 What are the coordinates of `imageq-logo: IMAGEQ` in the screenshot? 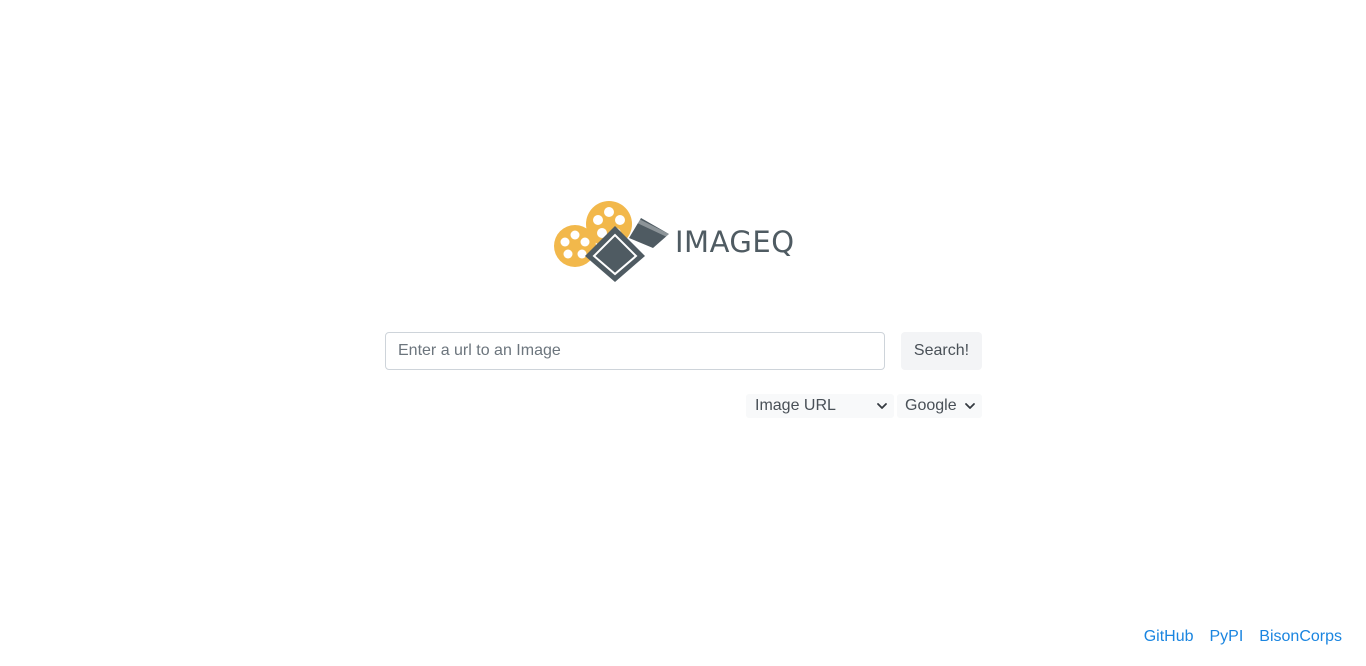 It's located at (674, 243).